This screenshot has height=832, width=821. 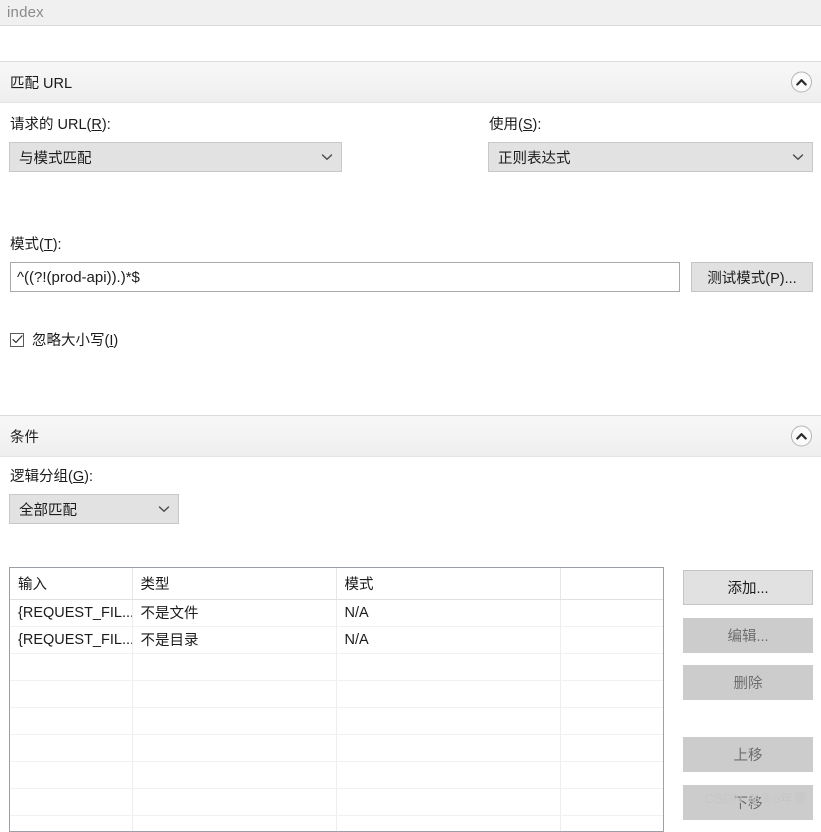 What do you see at coordinates (650, 157) in the screenshot?
I see `using-select: 正则表达式` at bounding box center [650, 157].